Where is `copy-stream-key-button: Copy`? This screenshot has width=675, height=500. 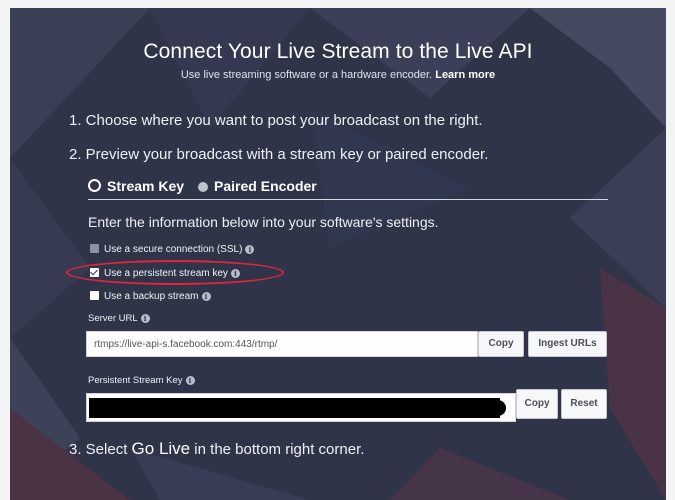 copy-stream-key-button: Copy is located at coordinates (537, 404).